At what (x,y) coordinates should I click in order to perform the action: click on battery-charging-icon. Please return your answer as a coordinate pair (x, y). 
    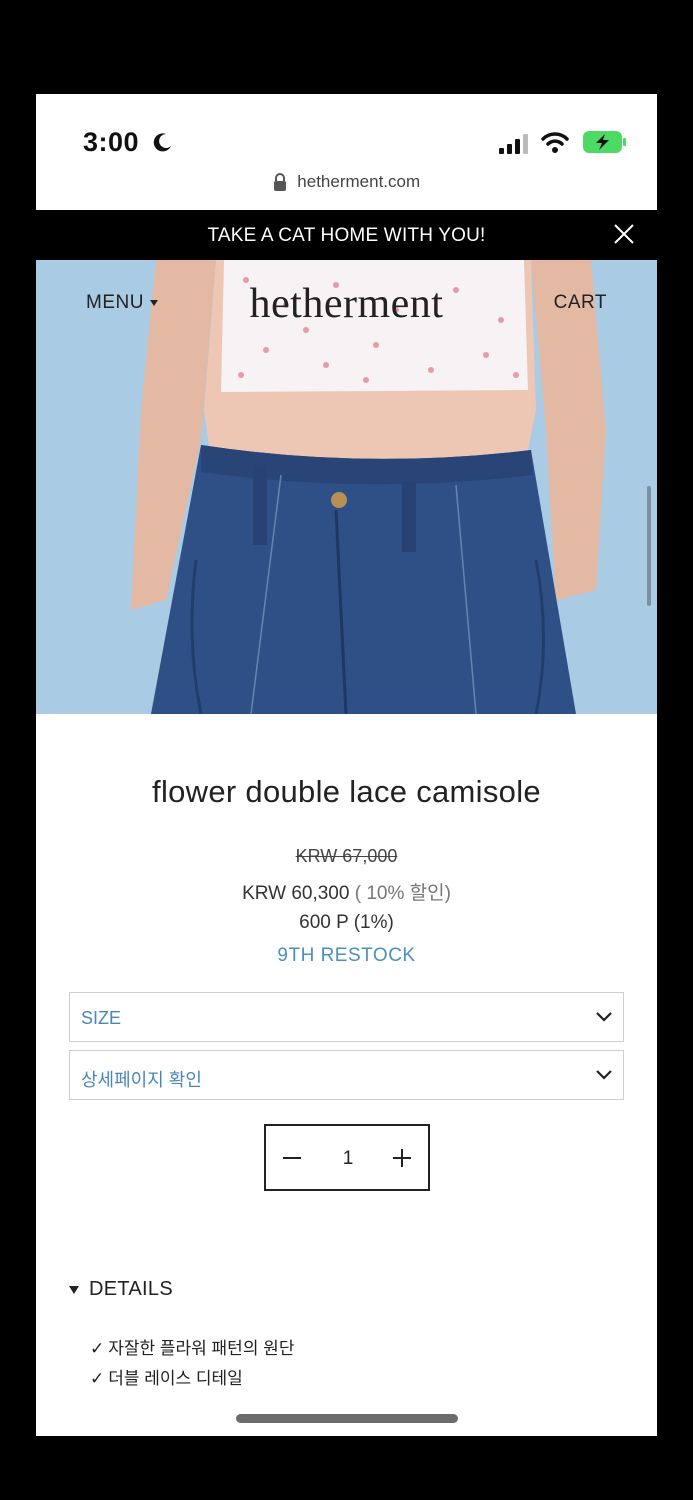
    Looking at the image, I should click on (604, 142).